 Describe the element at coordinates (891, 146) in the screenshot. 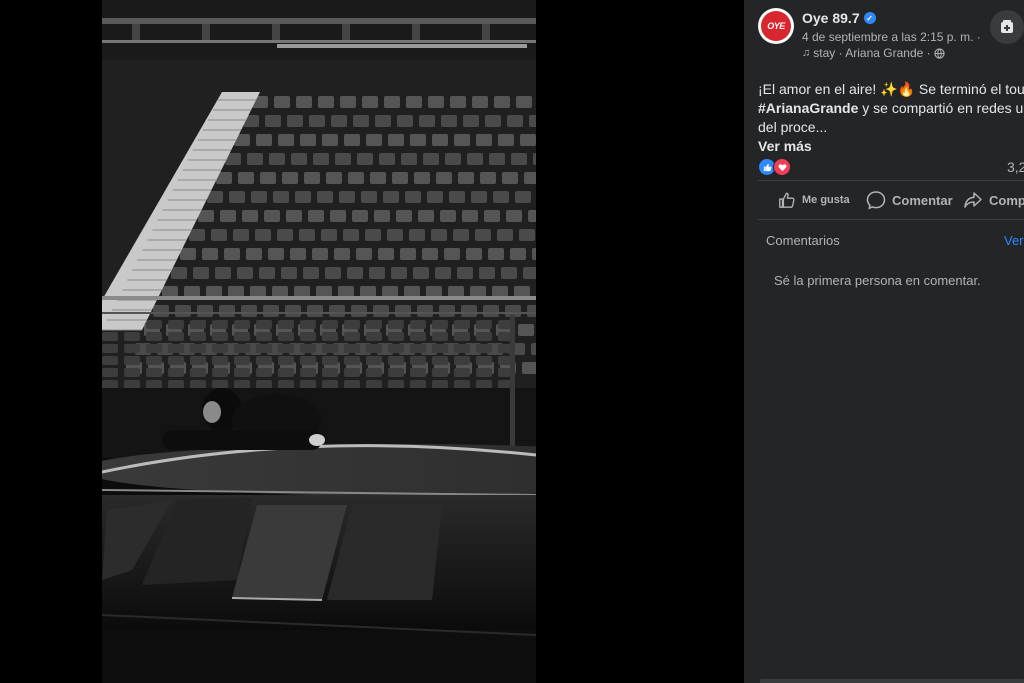

I see `see-more-link: Ver más` at that location.